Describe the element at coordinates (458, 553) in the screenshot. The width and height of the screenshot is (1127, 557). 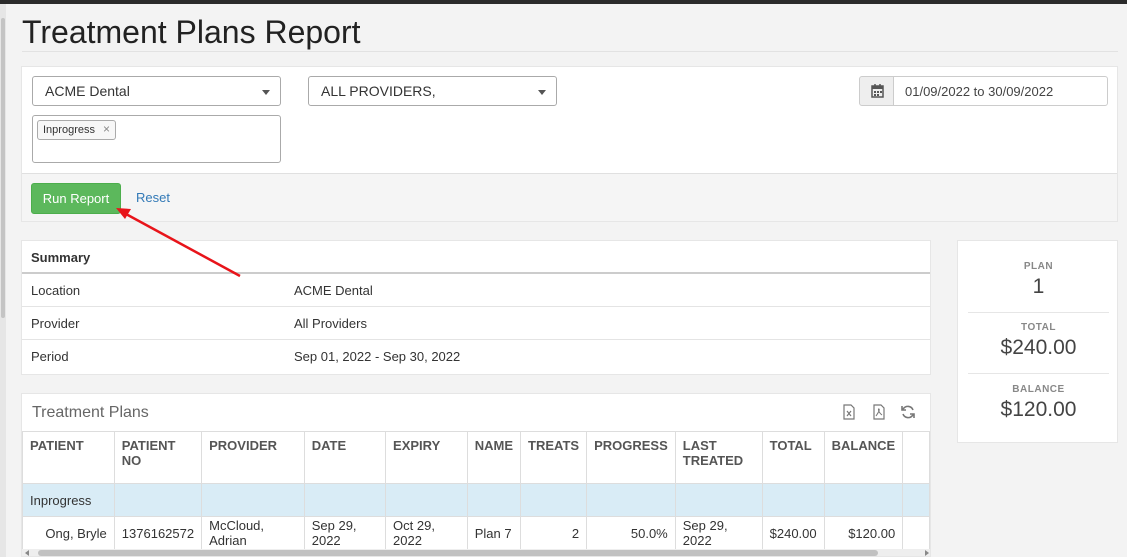
I see `scrollbar-thumb` at that location.